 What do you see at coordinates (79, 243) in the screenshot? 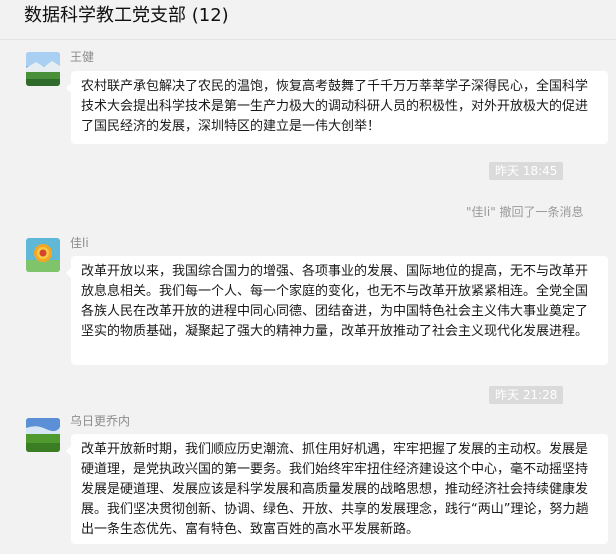
I see `sender-name: 佳li` at bounding box center [79, 243].